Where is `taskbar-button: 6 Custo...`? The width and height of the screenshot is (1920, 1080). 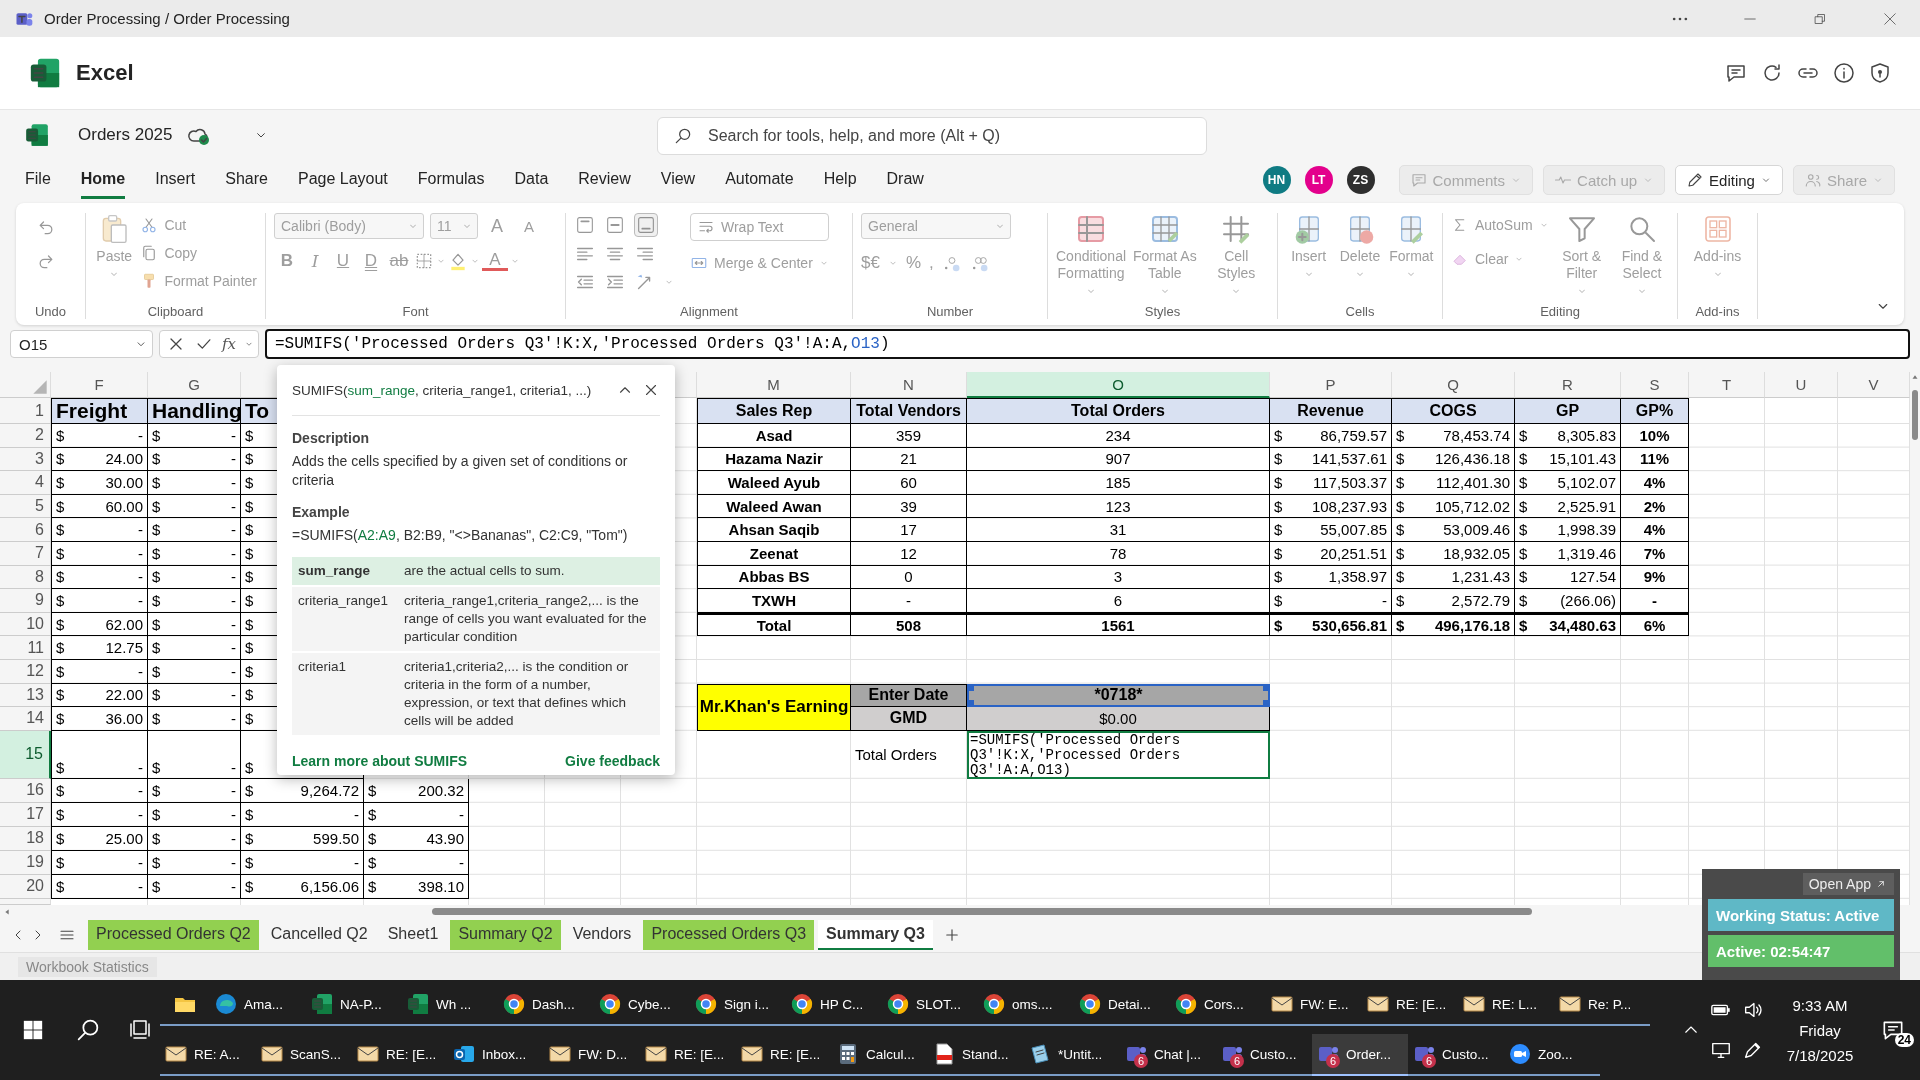
taskbar-button: 6 Custo... is located at coordinates (1456, 1055).